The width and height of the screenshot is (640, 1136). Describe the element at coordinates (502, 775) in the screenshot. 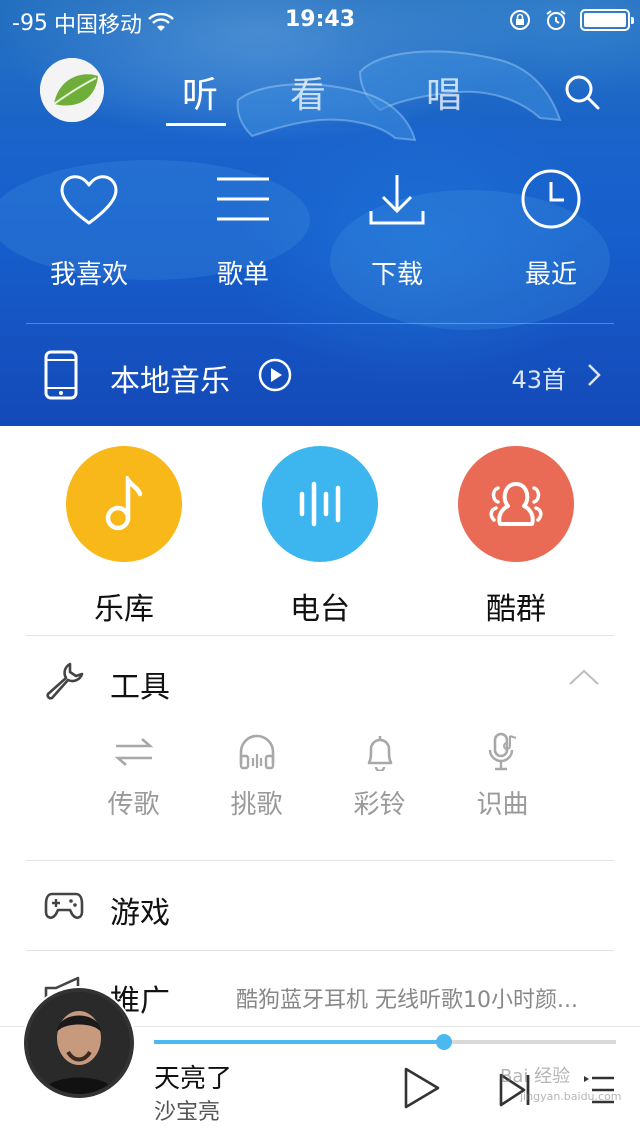

I see `tool-identify-song: 识曲` at that location.